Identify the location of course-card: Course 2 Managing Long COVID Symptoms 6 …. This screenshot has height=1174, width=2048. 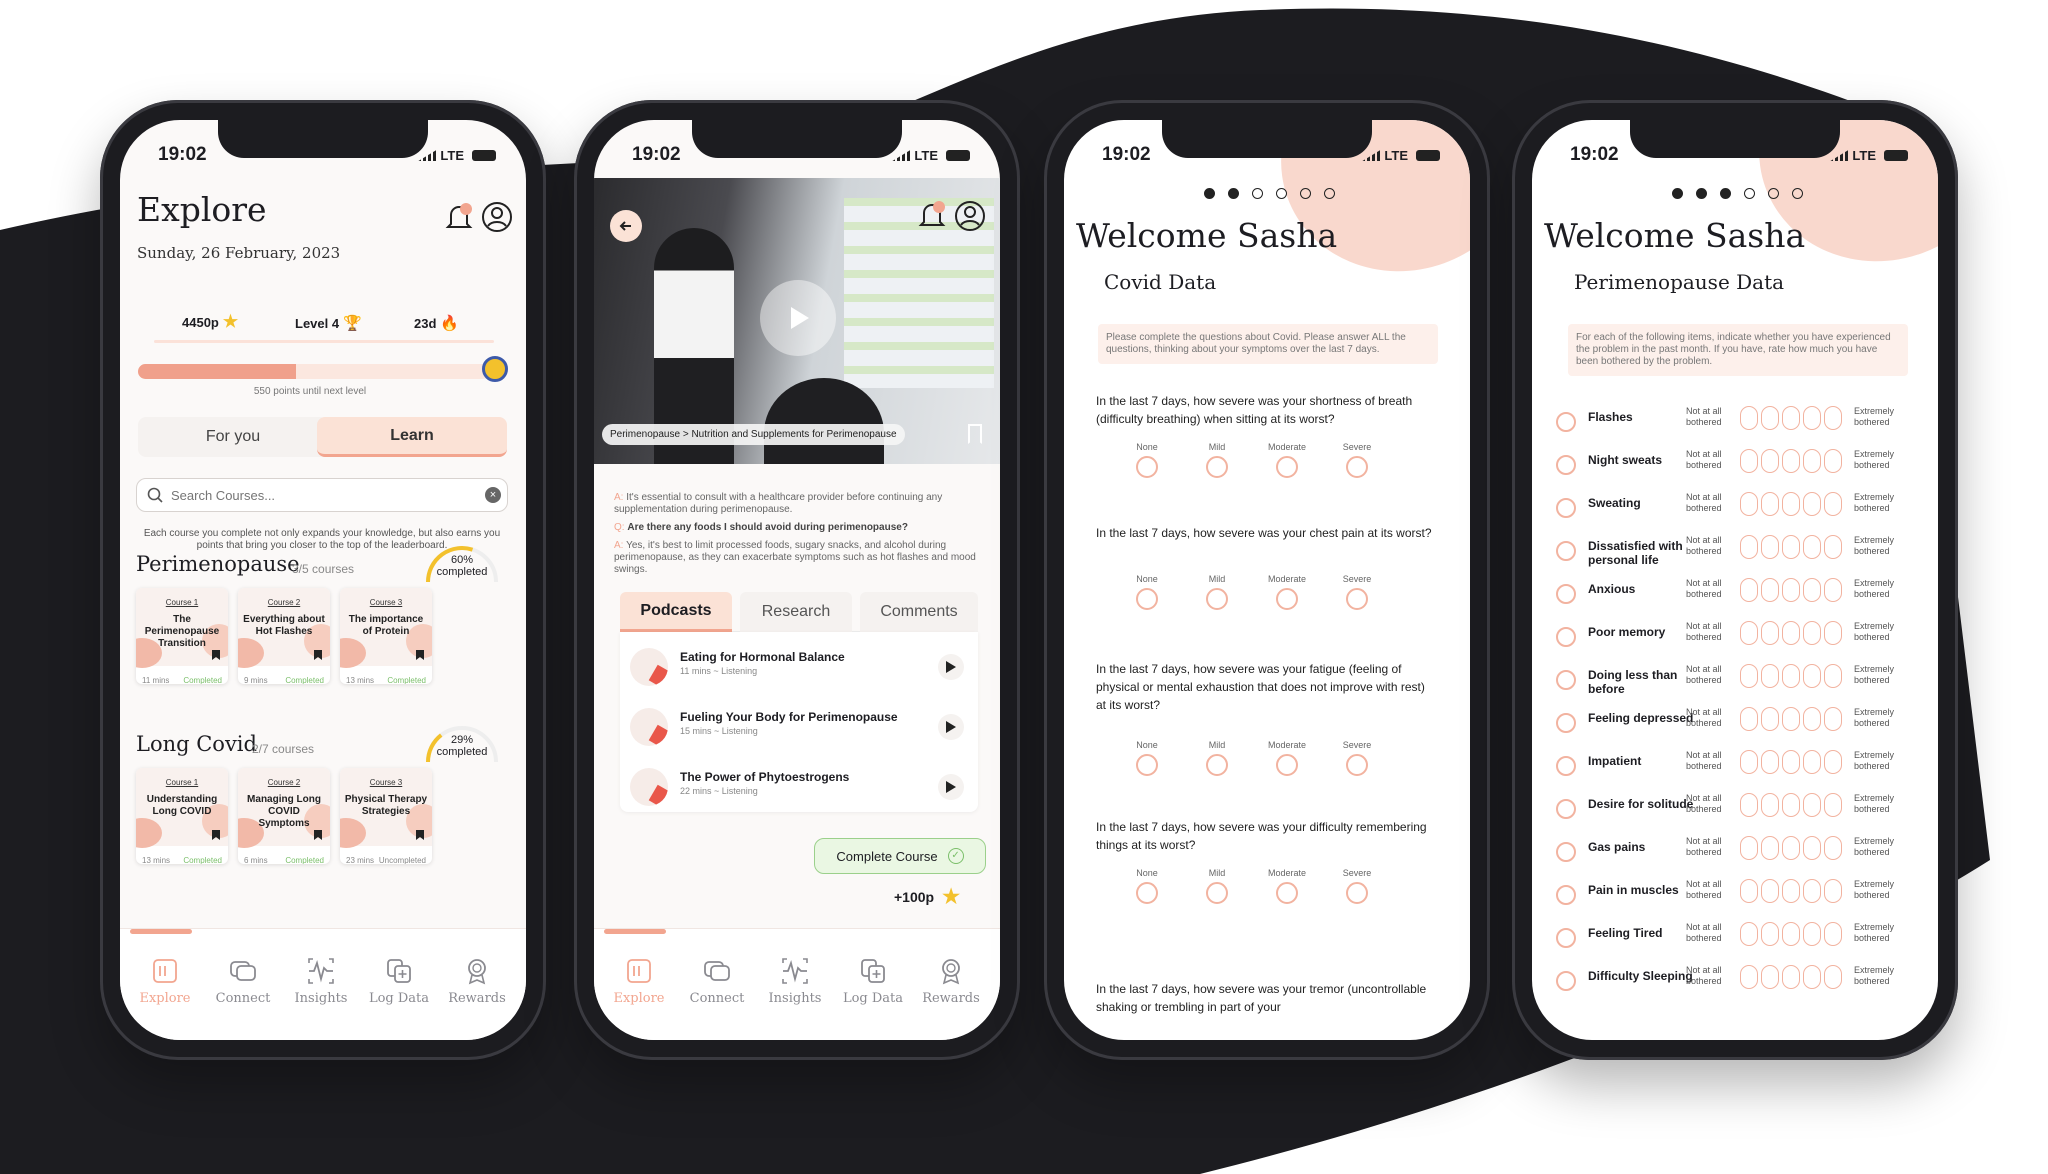
(284, 816).